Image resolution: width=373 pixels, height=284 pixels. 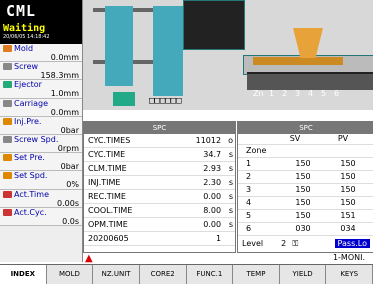 I want to click on sidebar-item-label: Act.Cyc., so click(x=41, y=212).